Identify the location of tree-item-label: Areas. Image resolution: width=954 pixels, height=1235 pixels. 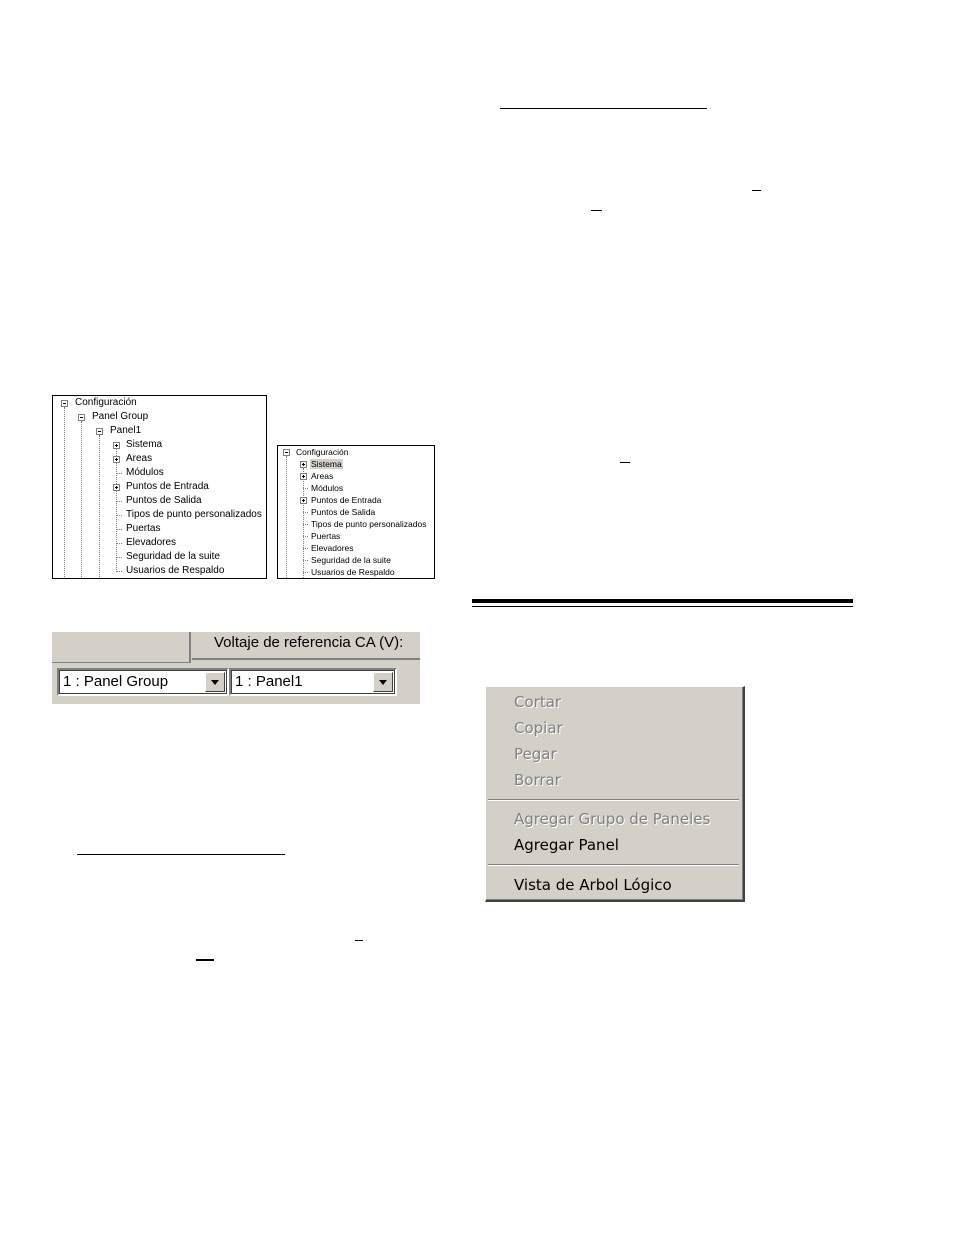
(322, 476).